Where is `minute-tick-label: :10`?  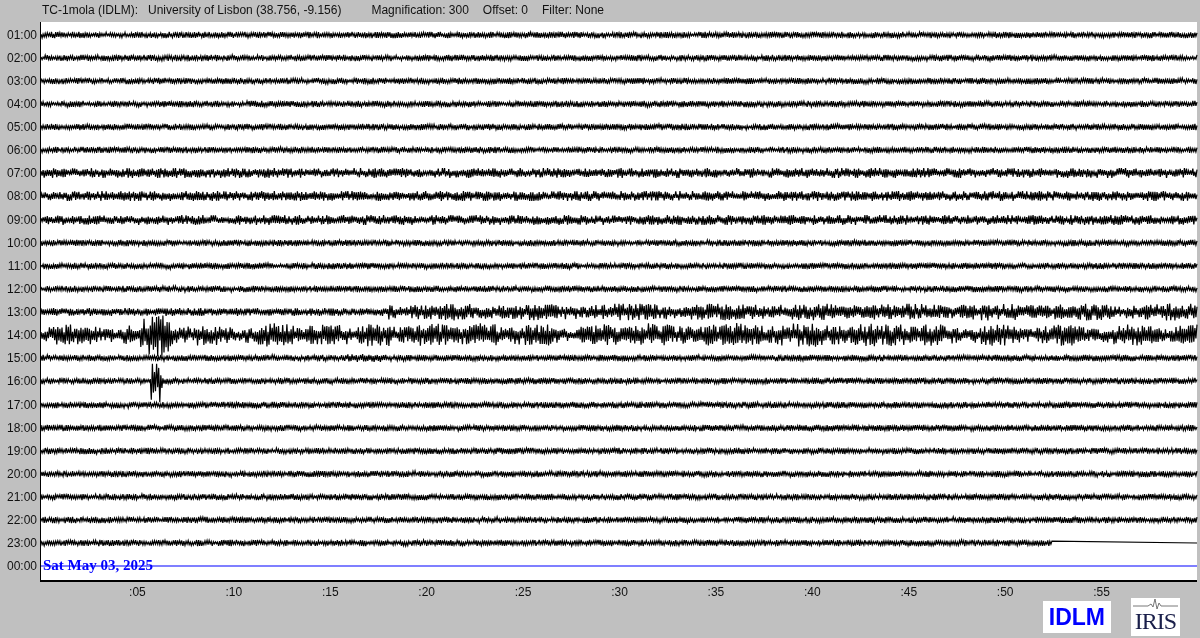 minute-tick-label: :10 is located at coordinates (234, 591).